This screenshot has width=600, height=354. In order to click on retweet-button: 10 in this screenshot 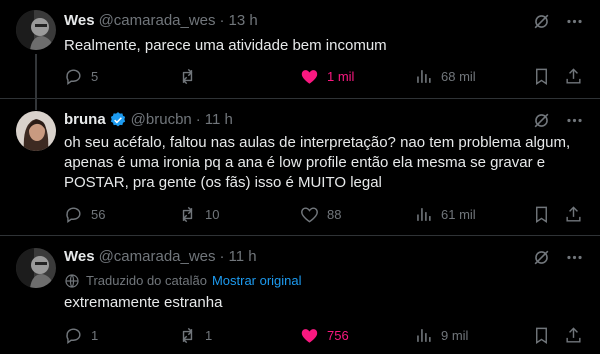, I will do `click(198, 214)`.